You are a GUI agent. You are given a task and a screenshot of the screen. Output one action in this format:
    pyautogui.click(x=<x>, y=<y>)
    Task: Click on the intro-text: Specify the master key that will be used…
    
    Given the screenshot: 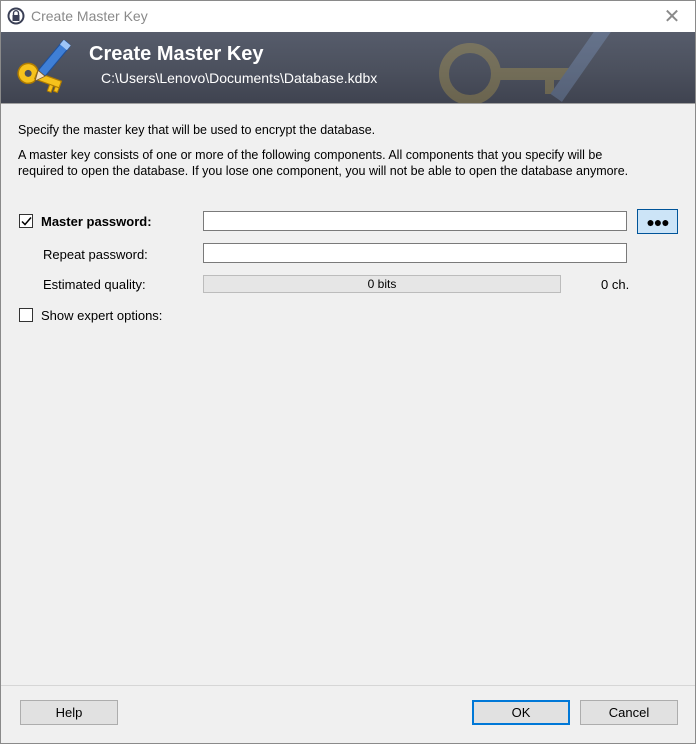 What is the action you would take?
    pyautogui.click(x=197, y=130)
    